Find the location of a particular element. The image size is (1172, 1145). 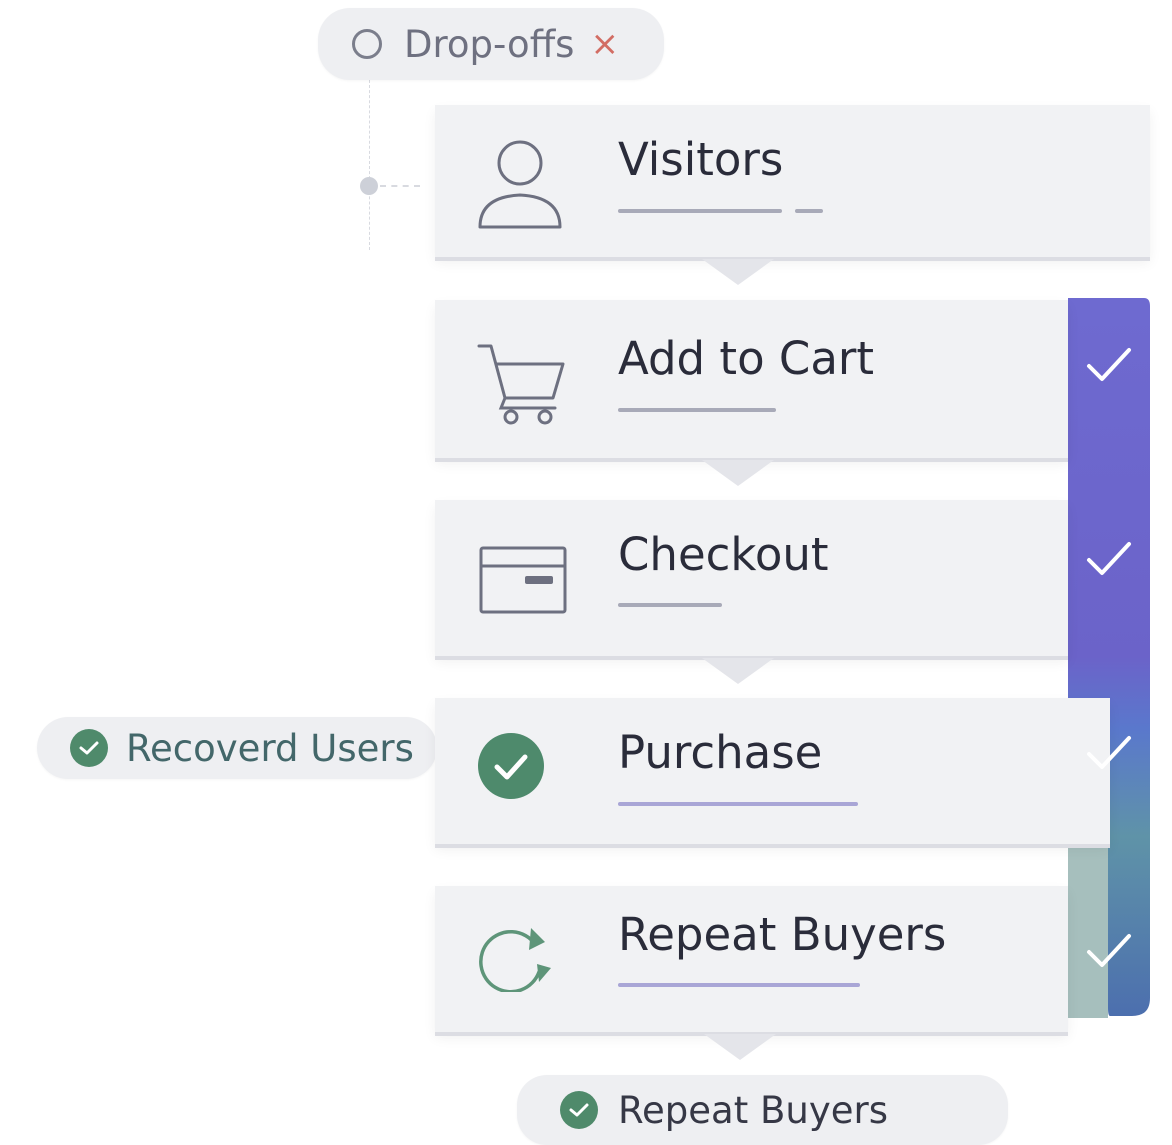

funnel-step-repeat-buyers: Repeat Buyers is located at coordinates (751, 959).